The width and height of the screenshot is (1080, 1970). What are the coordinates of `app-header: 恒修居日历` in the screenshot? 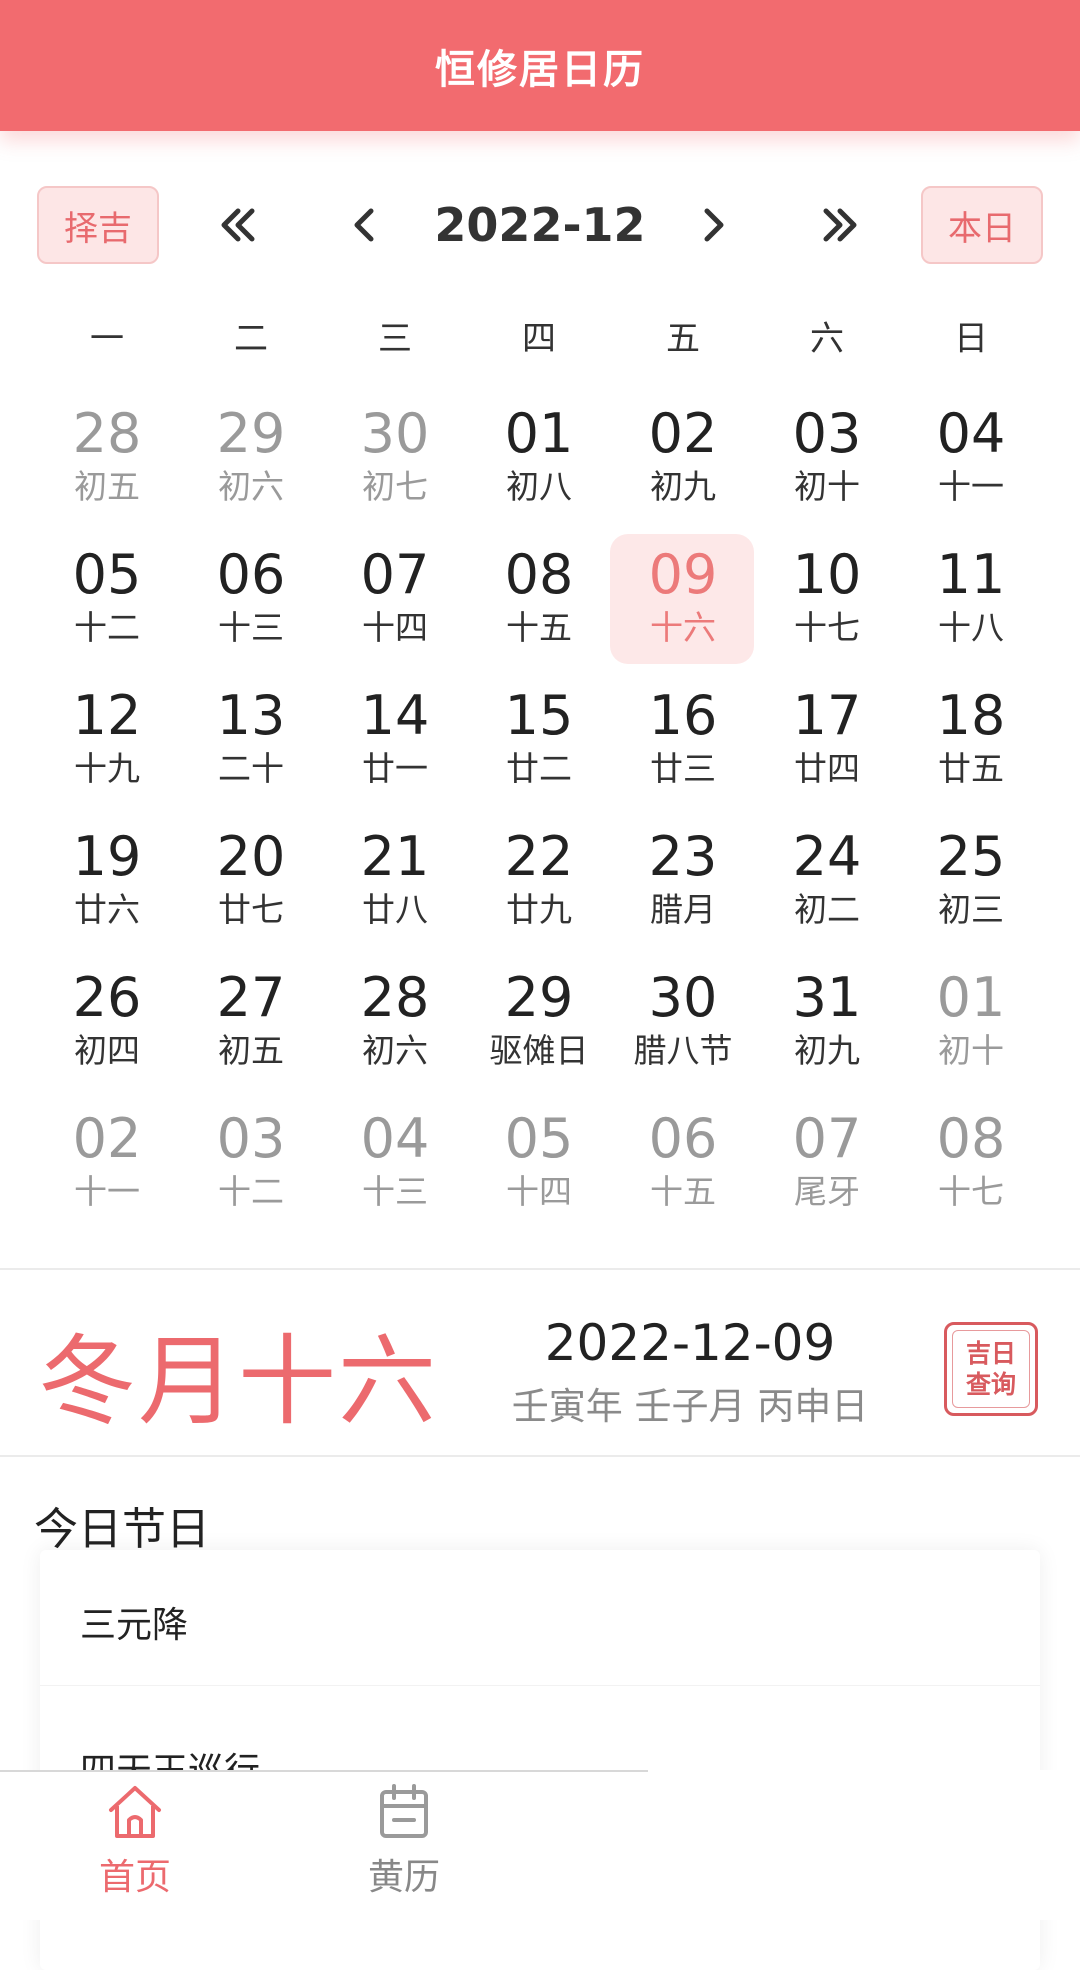 It's located at (540, 65).